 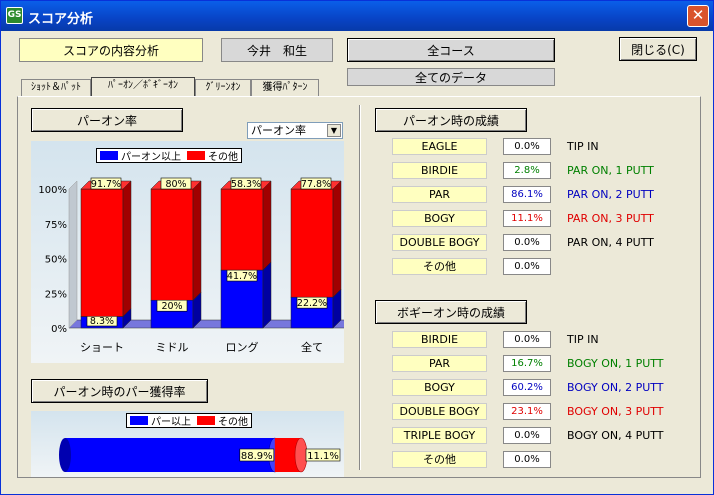 What do you see at coordinates (172, 347) in the screenshot?
I see `x-category-label: ミドル` at bounding box center [172, 347].